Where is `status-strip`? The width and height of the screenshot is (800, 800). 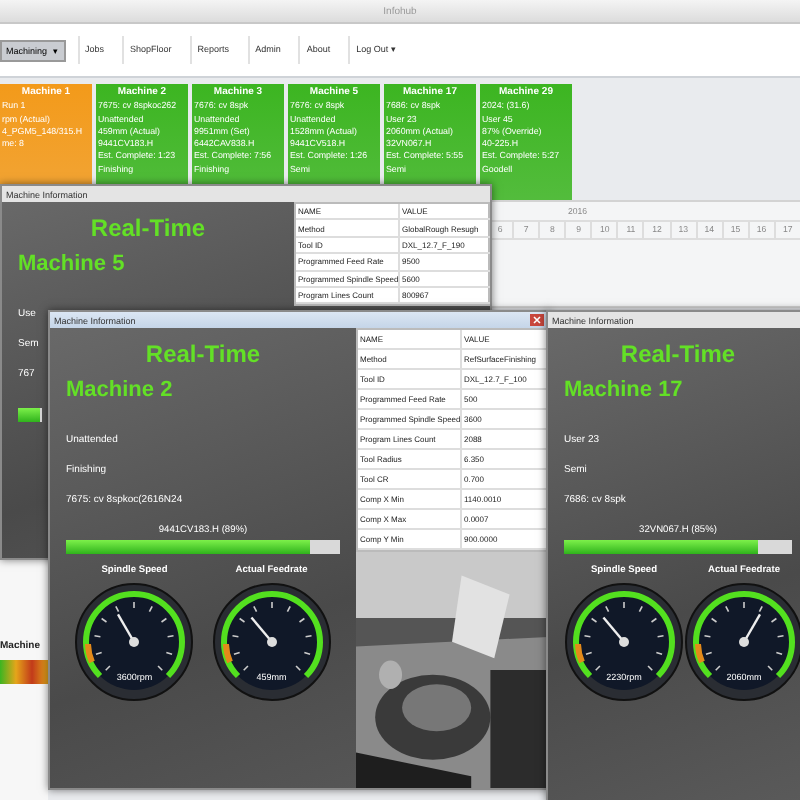 status-strip is located at coordinates (24, 672).